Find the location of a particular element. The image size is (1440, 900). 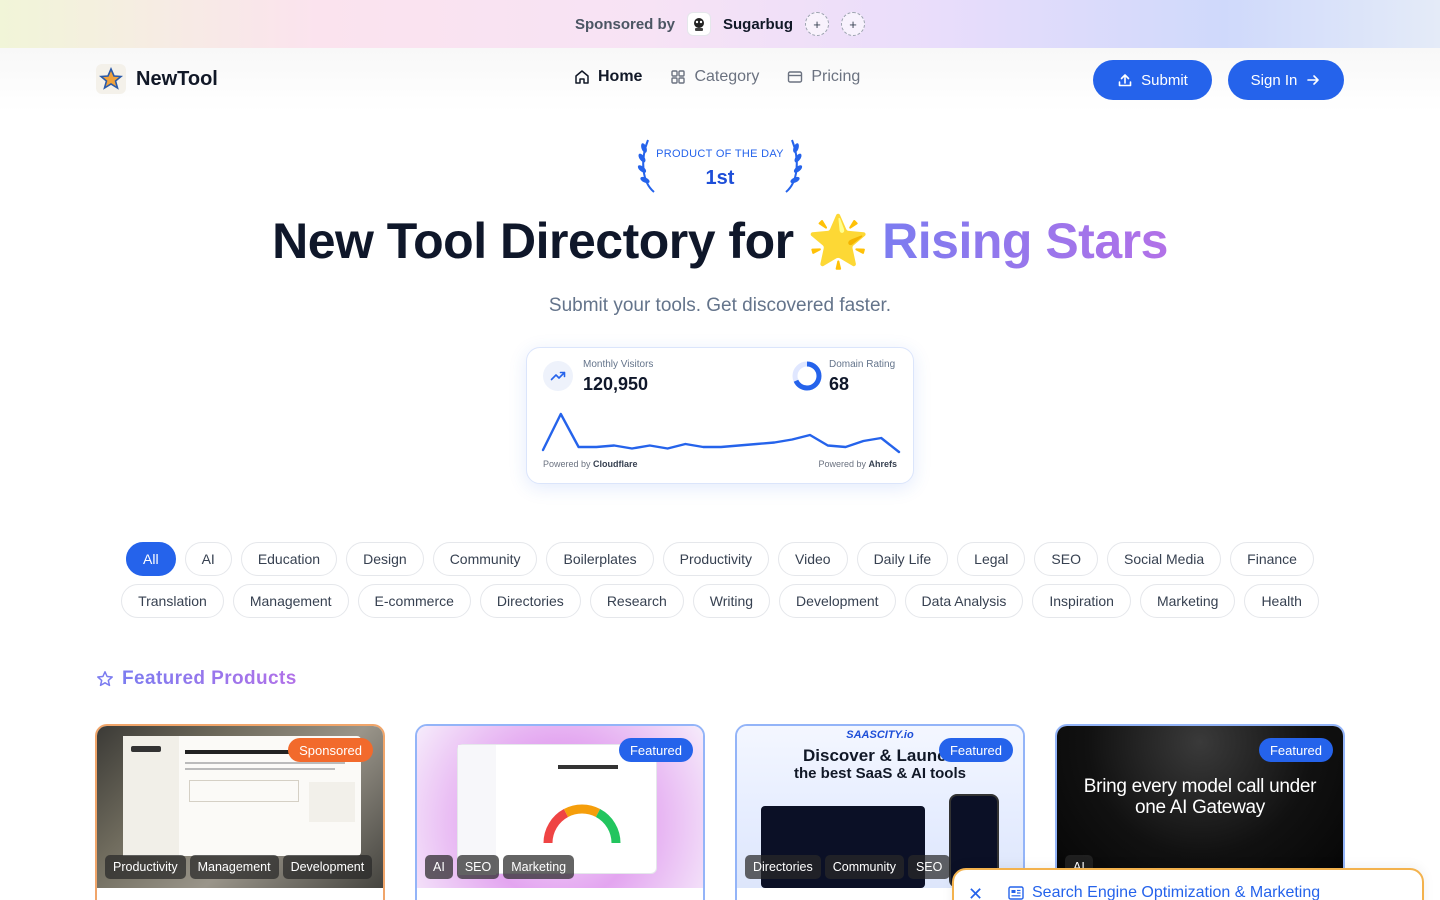

category-chip-all: All is located at coordinates (151, 559).